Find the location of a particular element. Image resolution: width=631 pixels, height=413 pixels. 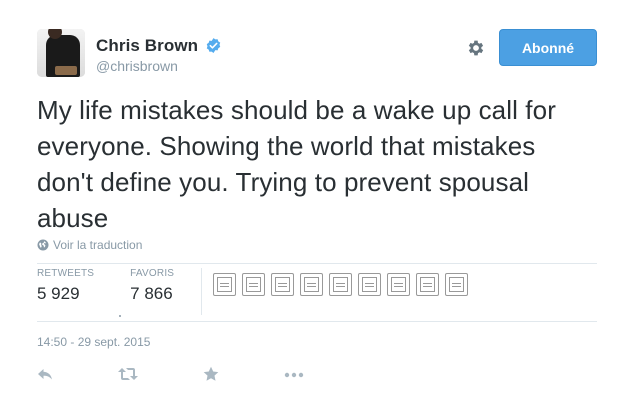

gear-icon is located at coordinates (476, 48).